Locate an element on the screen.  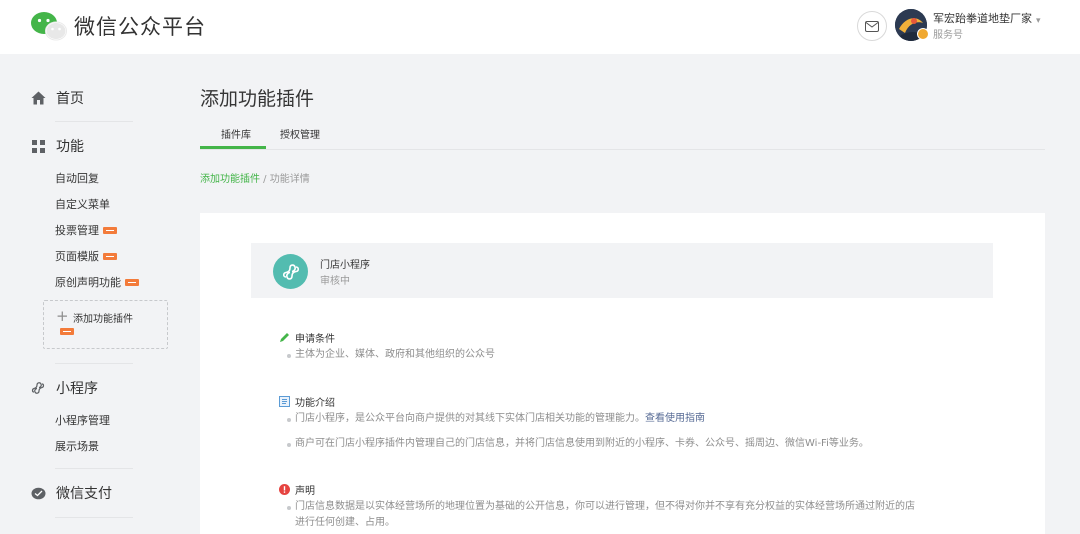
tab-authorization: 授权管理 is located at coordinates (300, 133).